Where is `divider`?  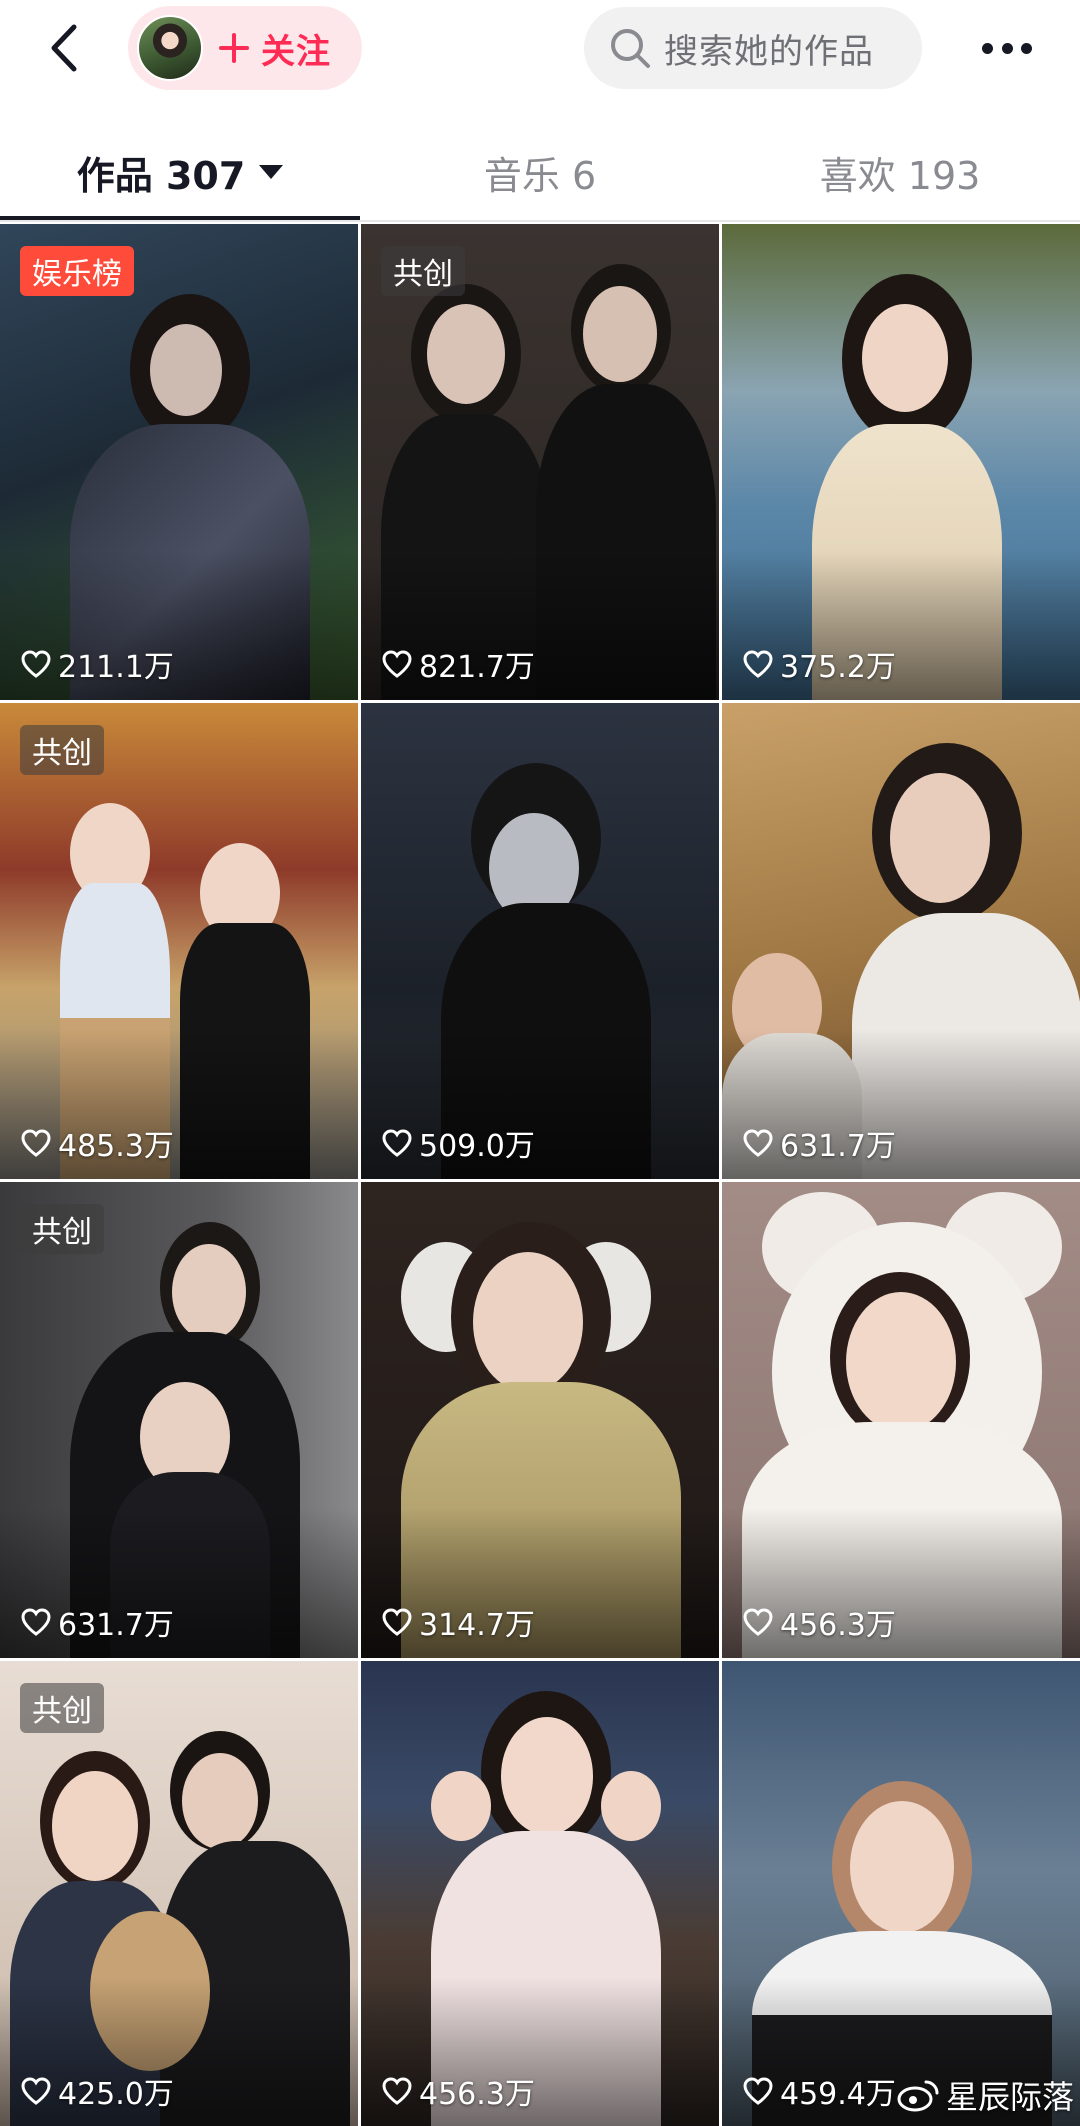
divider is located at coordinates (540, 221).